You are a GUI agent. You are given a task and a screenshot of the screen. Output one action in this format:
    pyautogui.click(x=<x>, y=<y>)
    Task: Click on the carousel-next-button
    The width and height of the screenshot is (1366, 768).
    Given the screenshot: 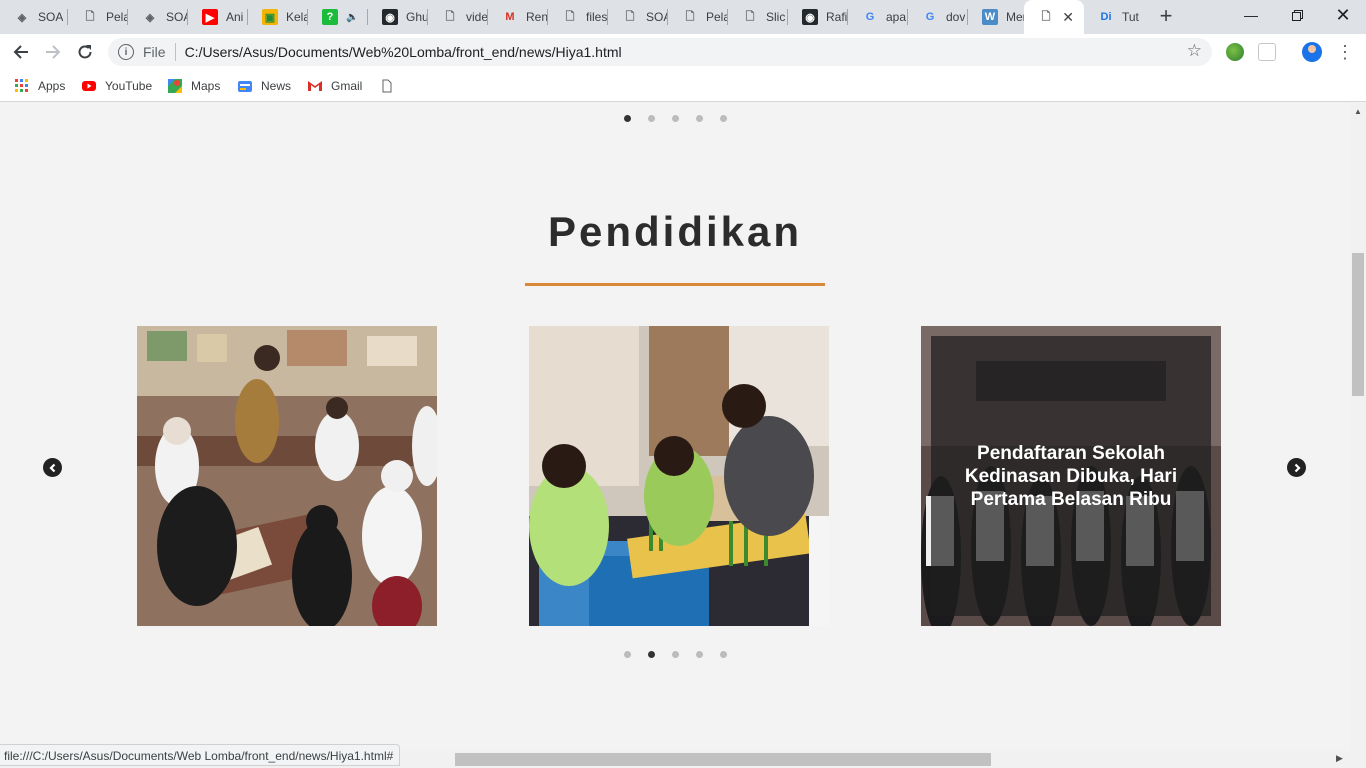 What is the action you would take?
    pyautogui.click(x=1296, y=467)
    